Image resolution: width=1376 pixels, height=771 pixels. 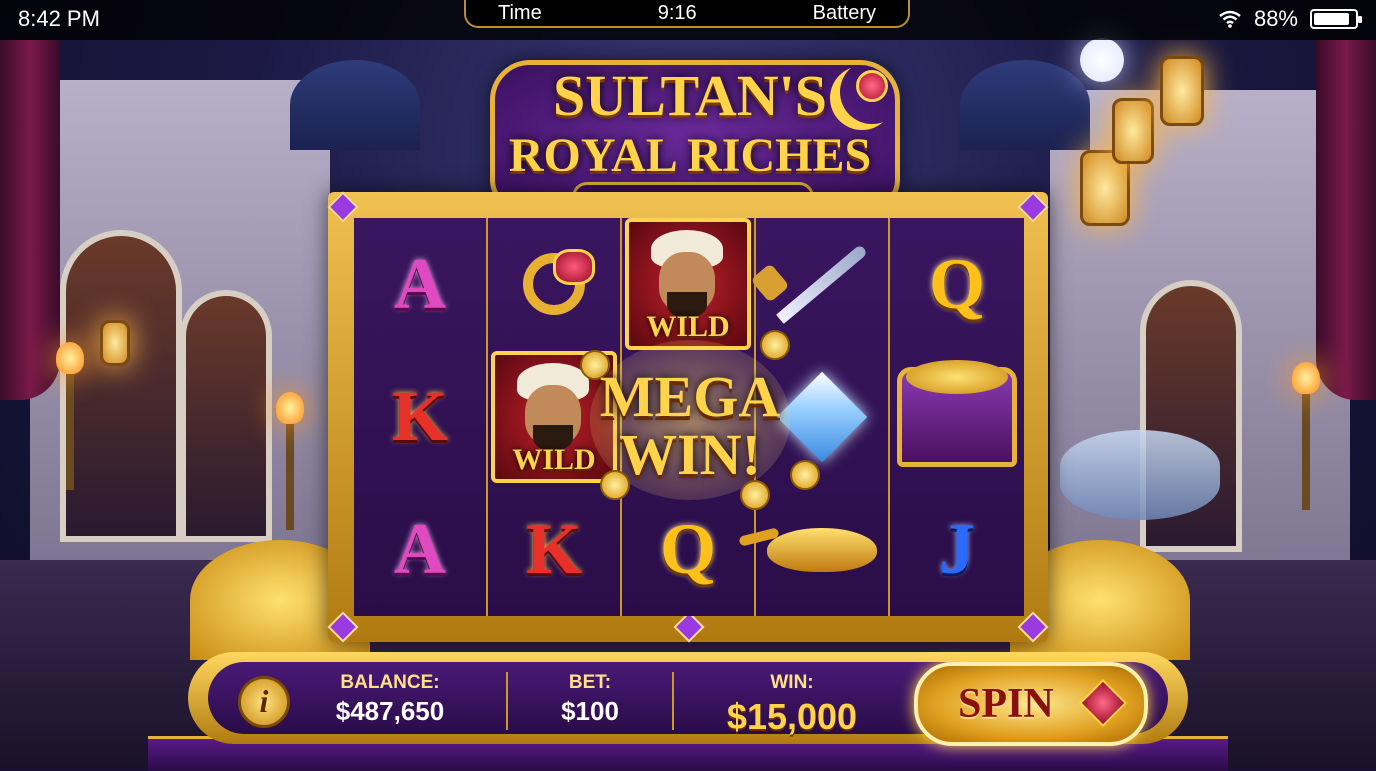 I want to click on scimitar-icon, so click(x=813, y=284).